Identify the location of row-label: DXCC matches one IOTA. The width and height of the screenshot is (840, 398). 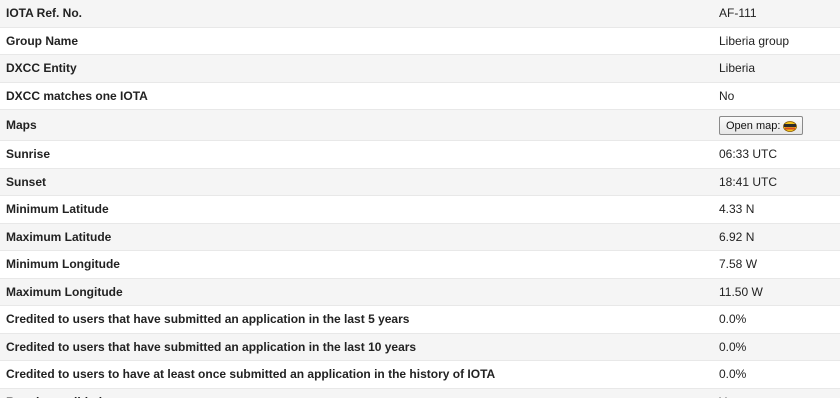
(354, 96).